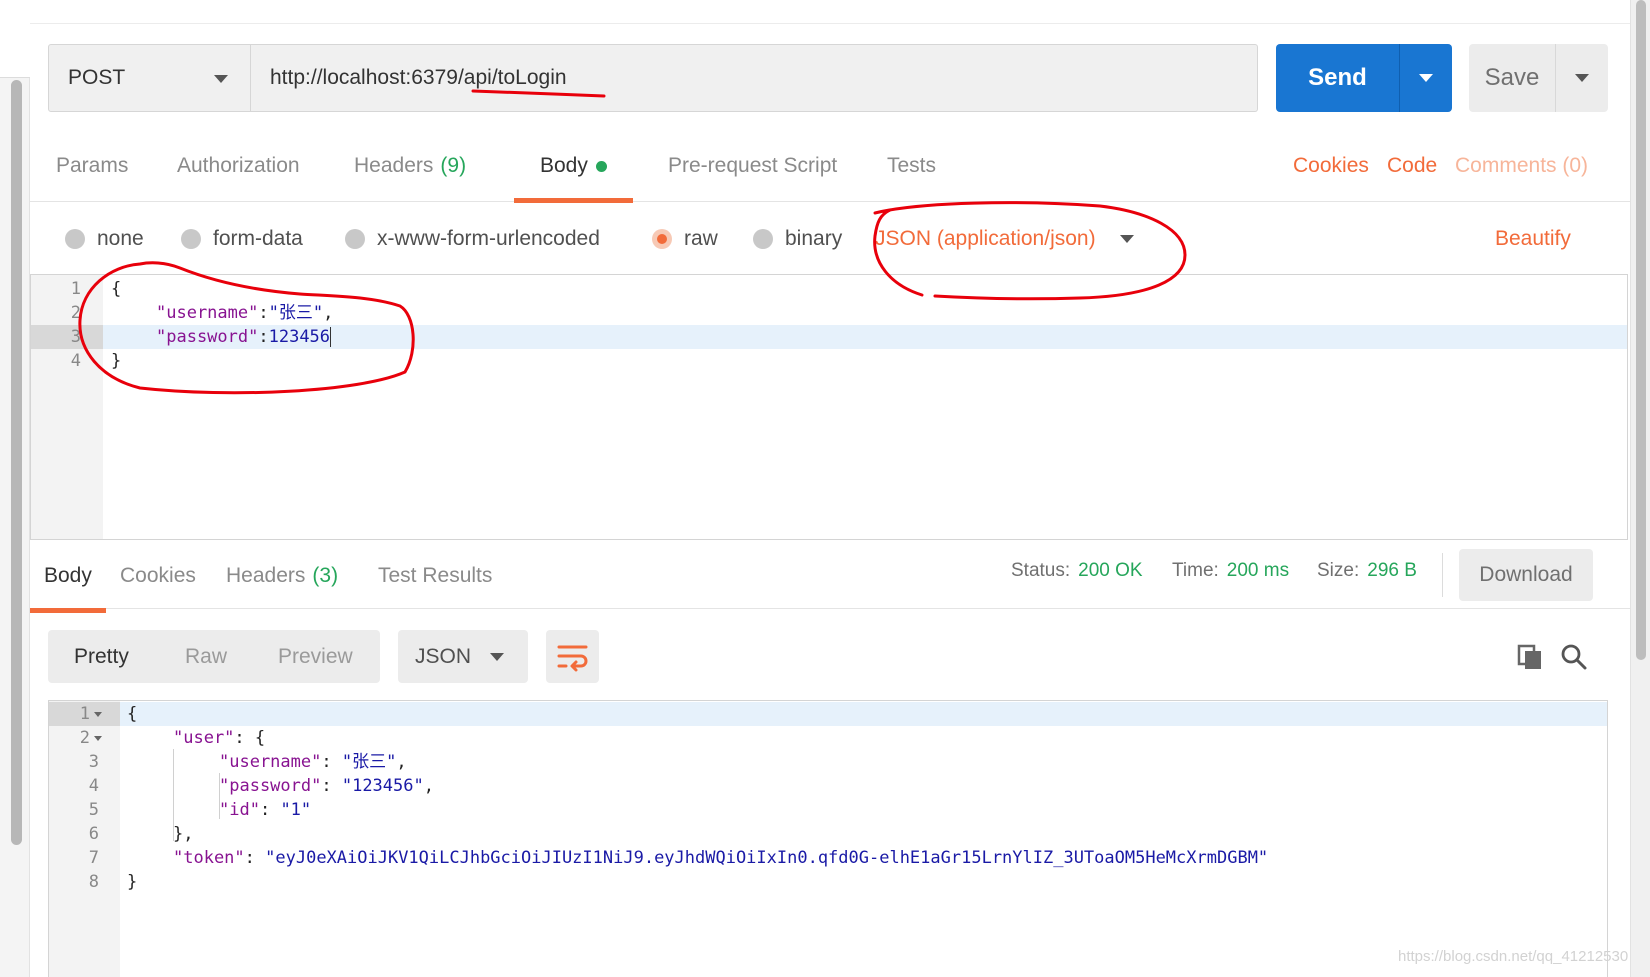  I want to click on radio-form-data-label: form-data, so click(258, 238).